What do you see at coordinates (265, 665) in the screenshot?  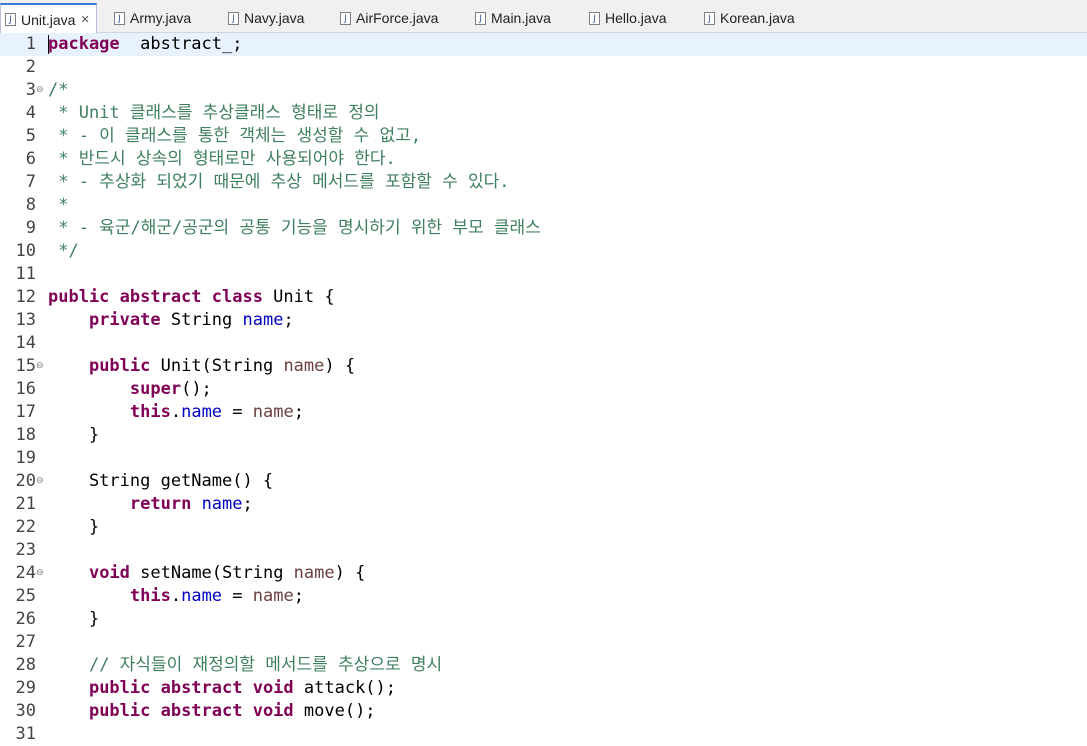 I see `code-text: // 자식들이 재정의할 메서드를 추상으로 명시` at bounding box center [265, 665].